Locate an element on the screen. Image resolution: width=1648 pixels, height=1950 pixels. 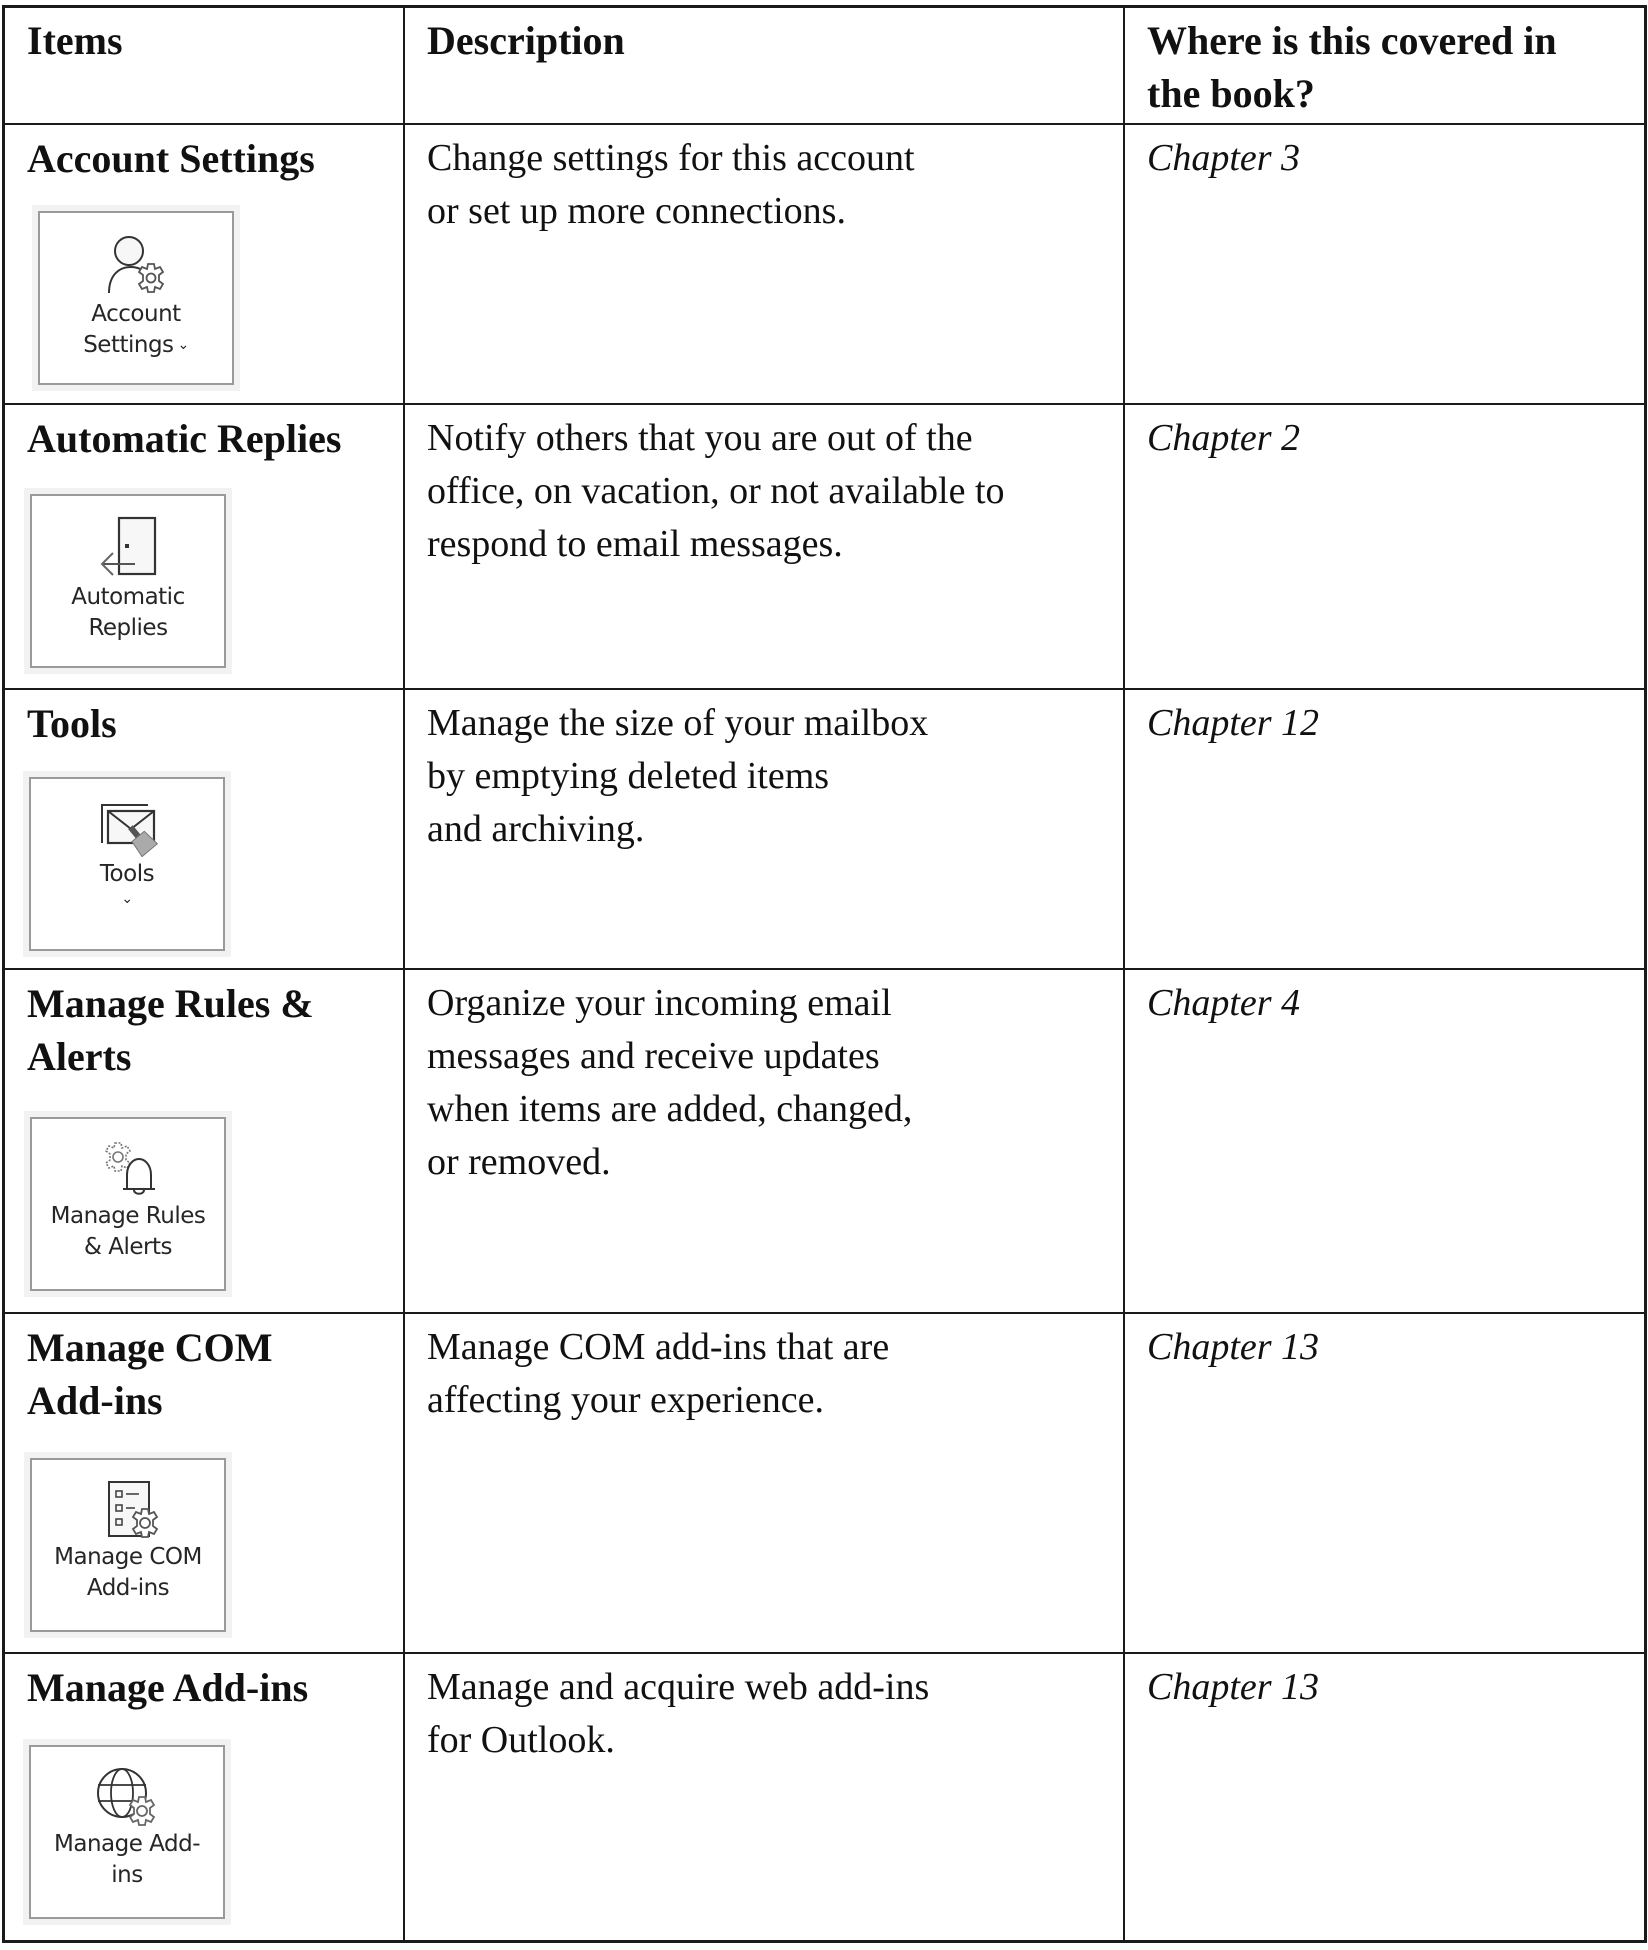
item-title: Manage Add-ins is located at coordinates (168, 1687).